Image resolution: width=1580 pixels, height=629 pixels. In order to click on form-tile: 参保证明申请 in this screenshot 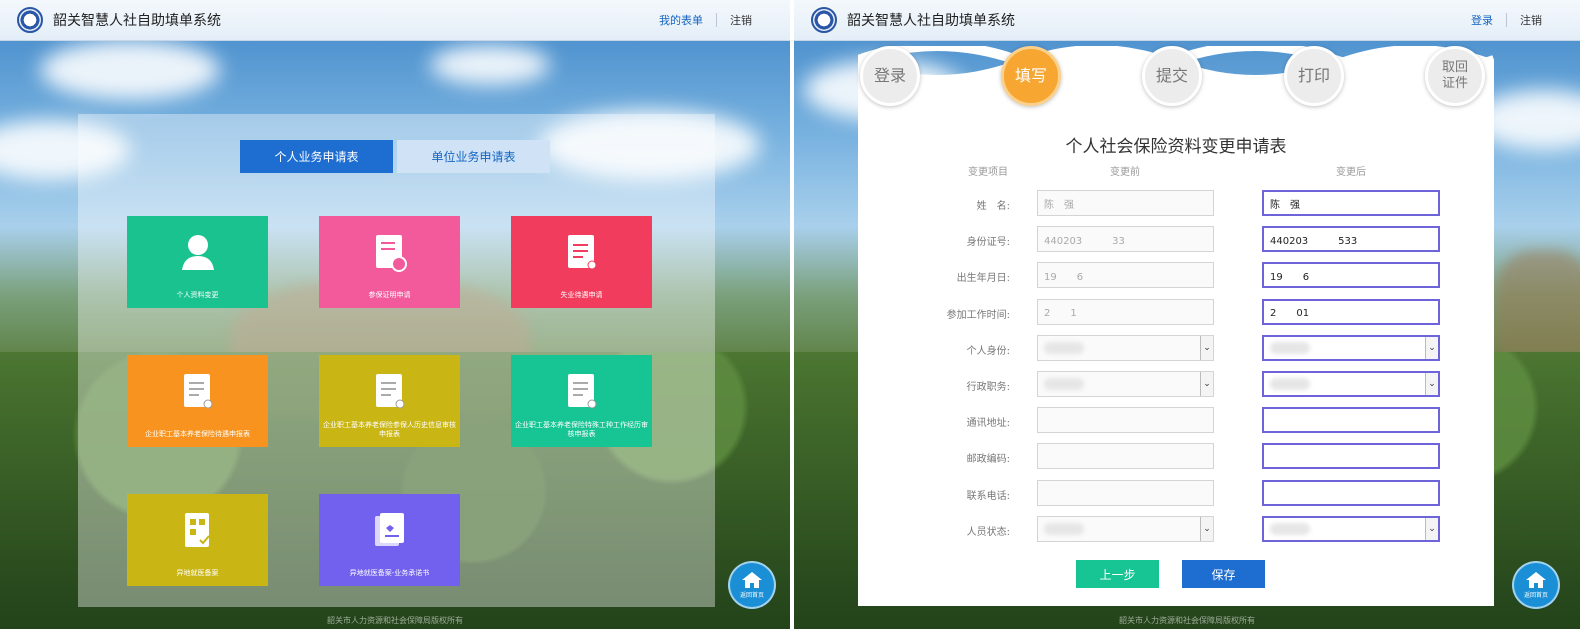, I will do `click(389, 262)`.